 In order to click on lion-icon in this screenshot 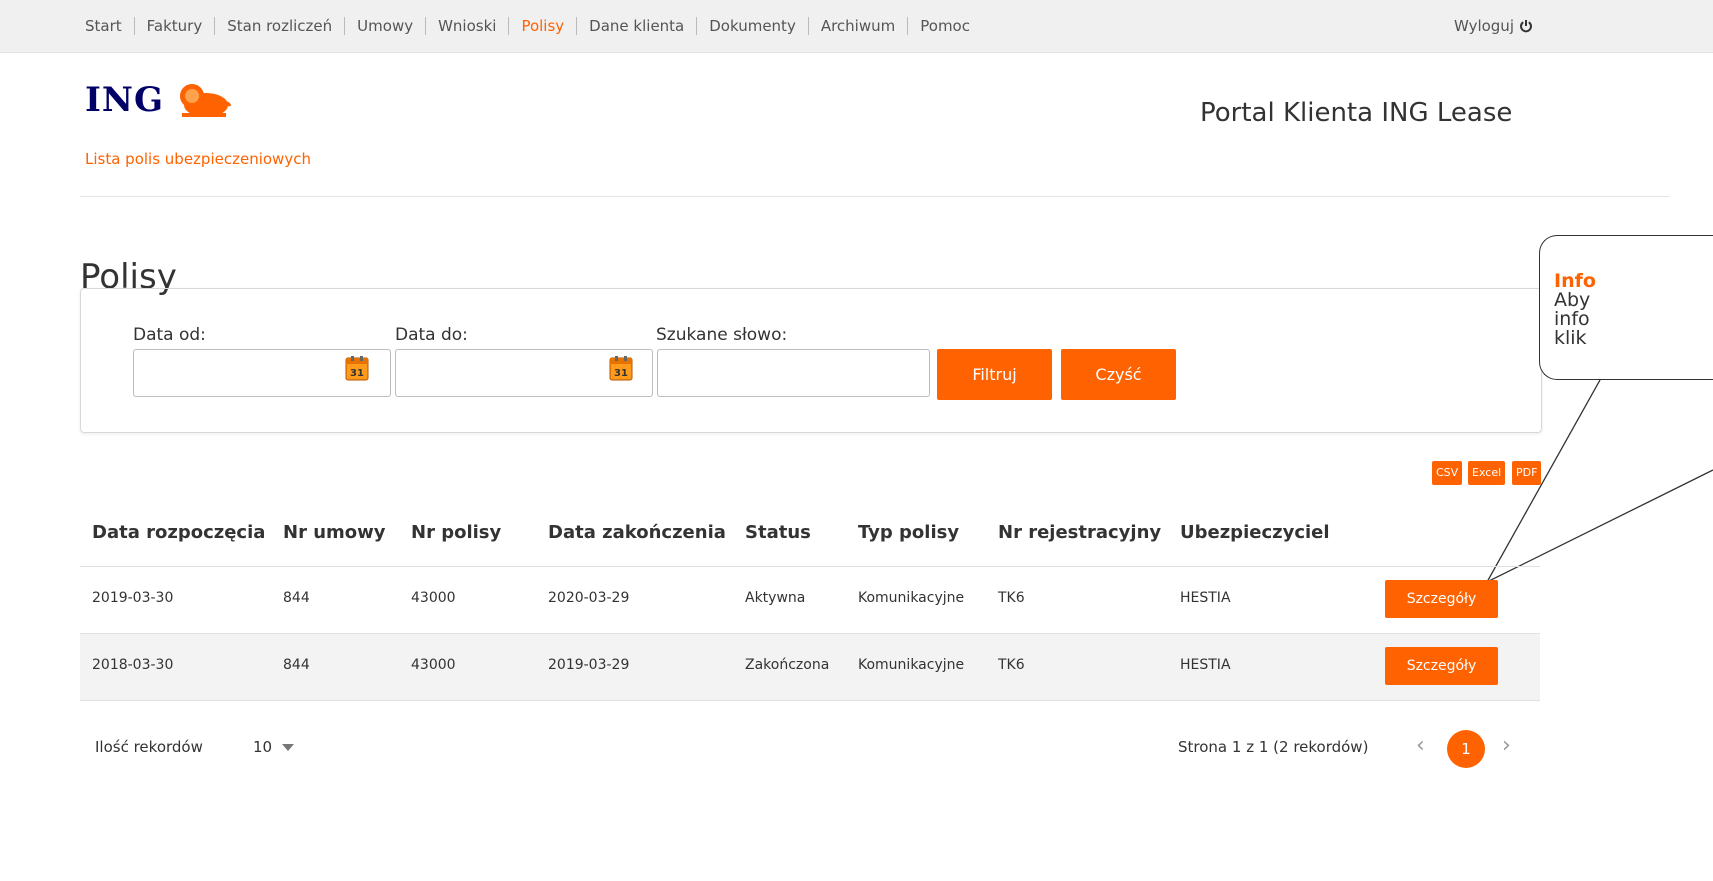, I will do `click(206, 100)`.